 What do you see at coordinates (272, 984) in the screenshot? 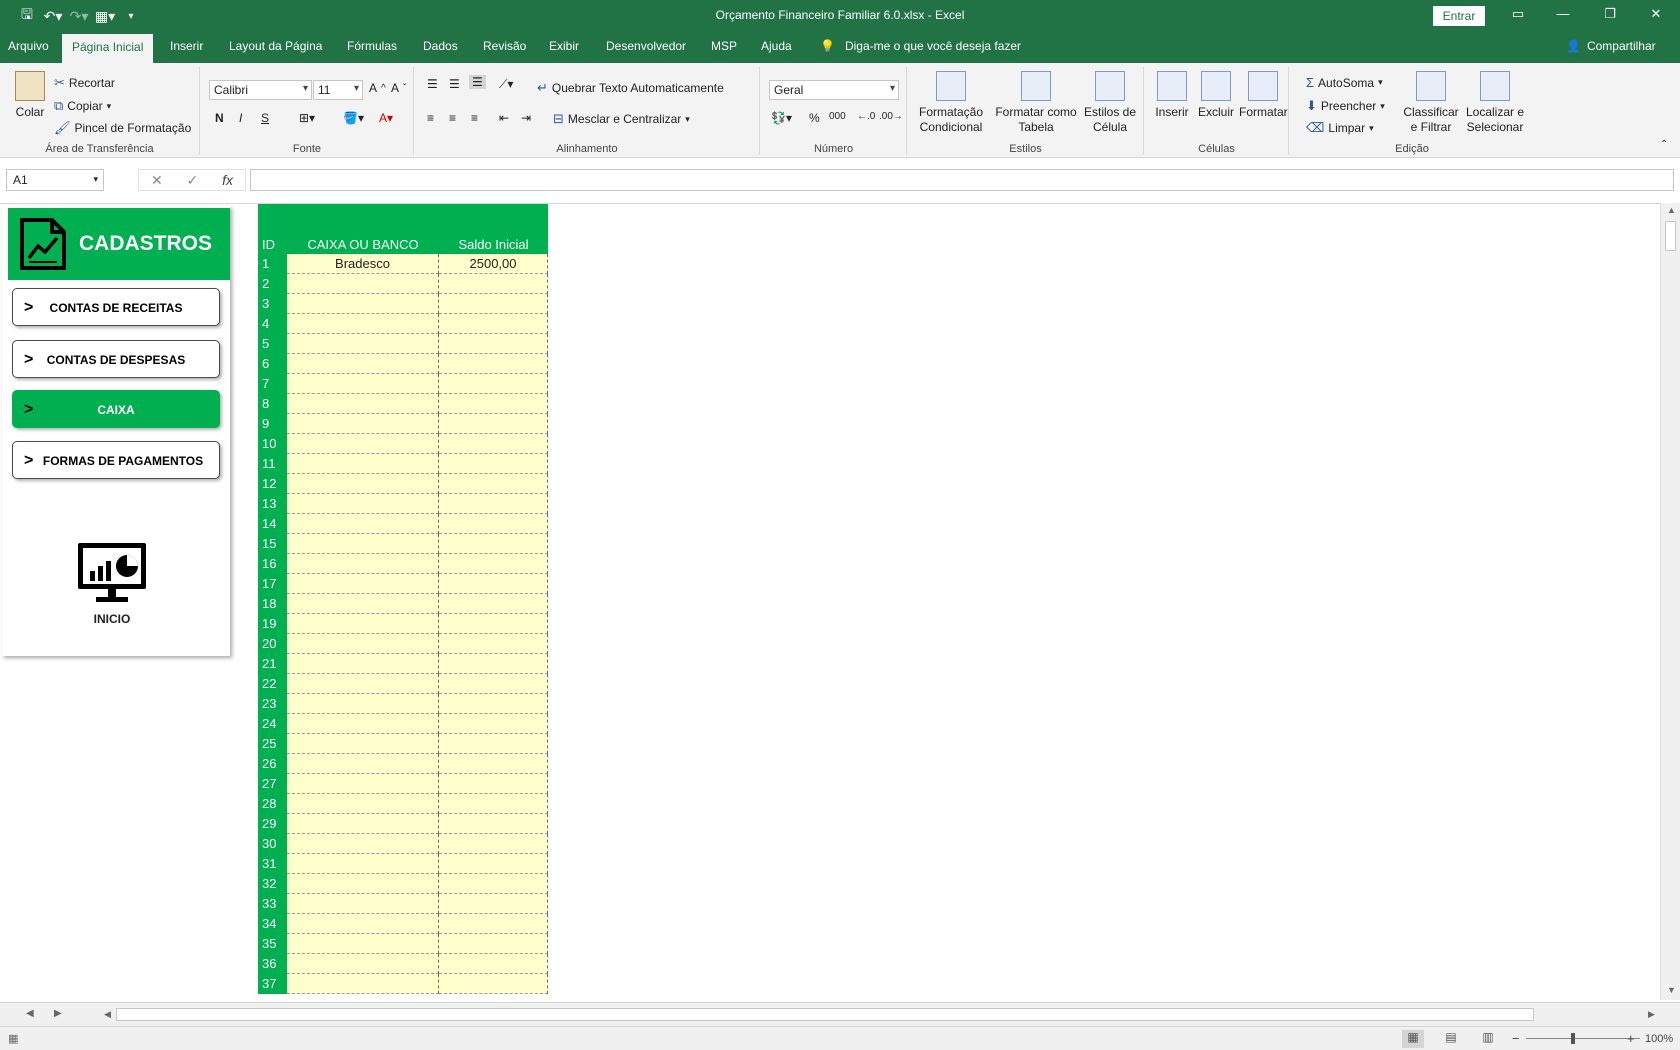
I see `cell-id: 37` at bounding box center [272, 984].